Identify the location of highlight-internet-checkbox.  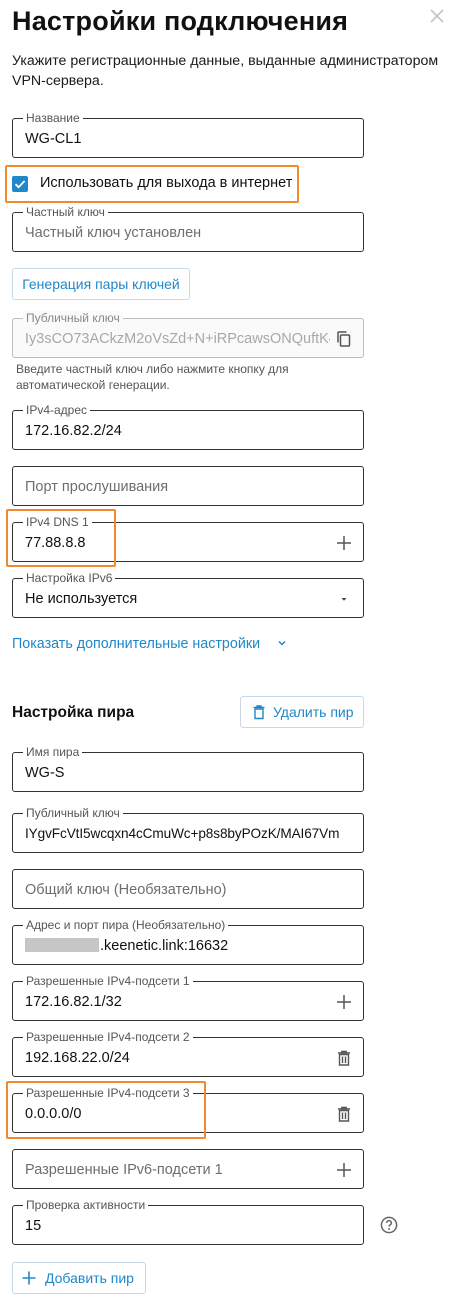
(152, 184).